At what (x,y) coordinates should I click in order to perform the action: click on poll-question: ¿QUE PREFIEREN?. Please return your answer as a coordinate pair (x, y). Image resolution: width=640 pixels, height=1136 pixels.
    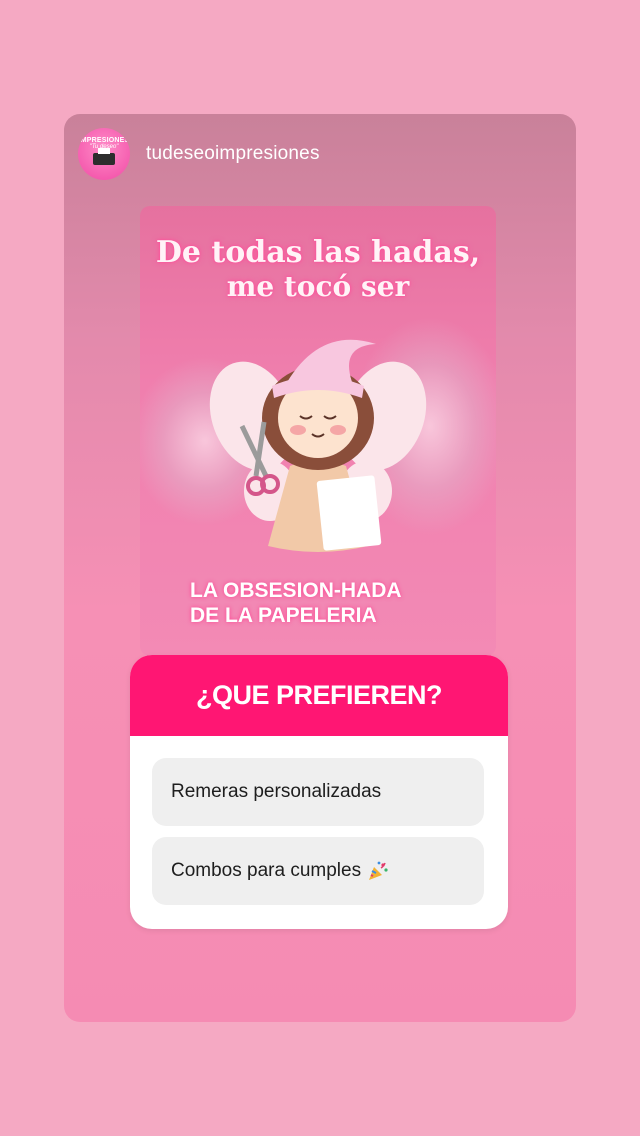
    Looking at the image, I should click on (319, 695).